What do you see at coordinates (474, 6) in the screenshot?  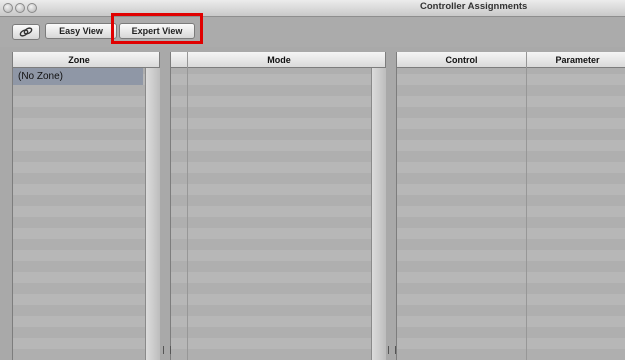 I see `window-title: Controller Assignments` at bounding box center [474, 6].